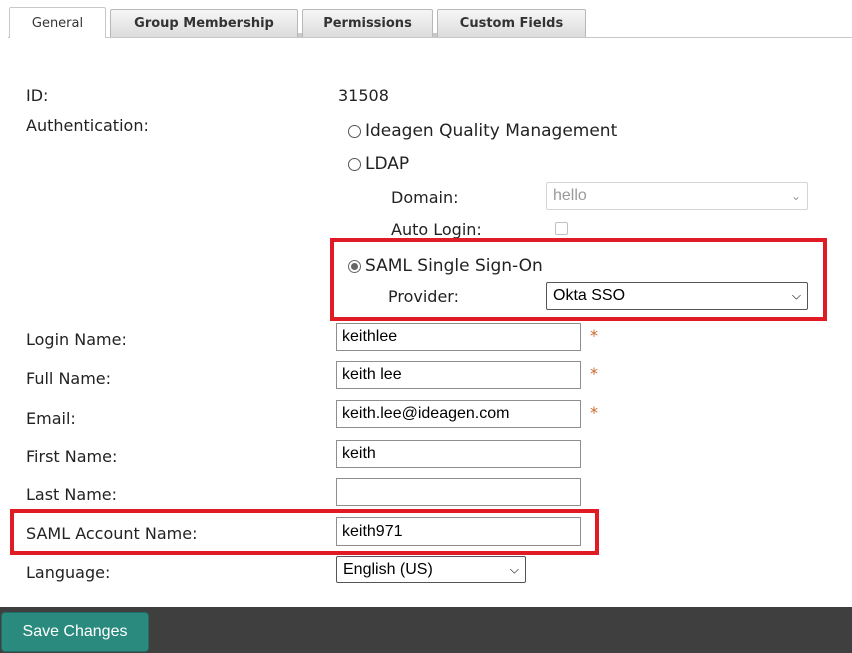 The height and width of the screenshot is (653, 852). I want to click on auth-option-iqm-label: Ideagen Quality Management, so click(491, 131).